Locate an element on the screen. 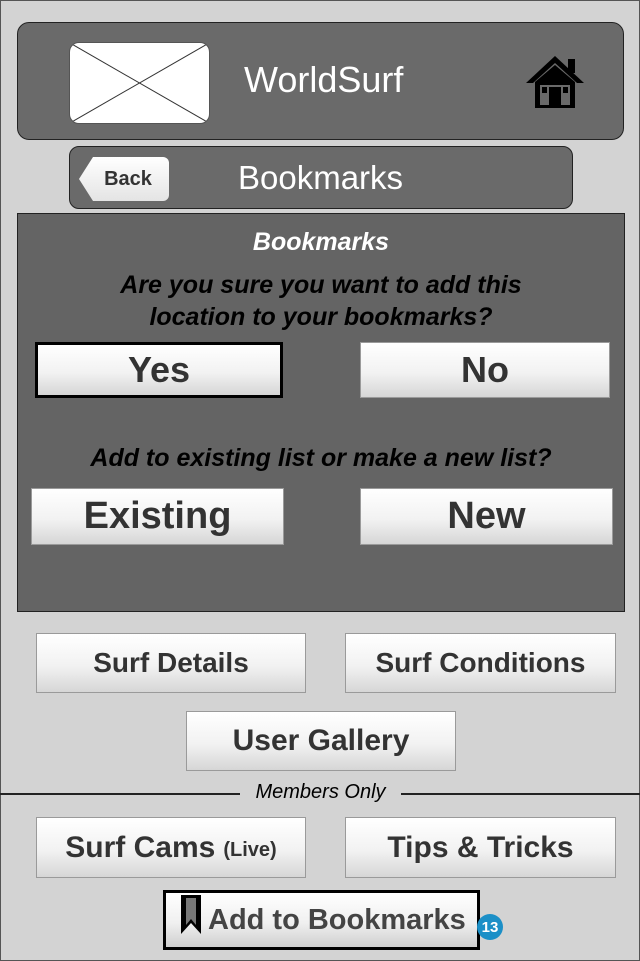  back-button: Back is located at coordinates (124, 179).